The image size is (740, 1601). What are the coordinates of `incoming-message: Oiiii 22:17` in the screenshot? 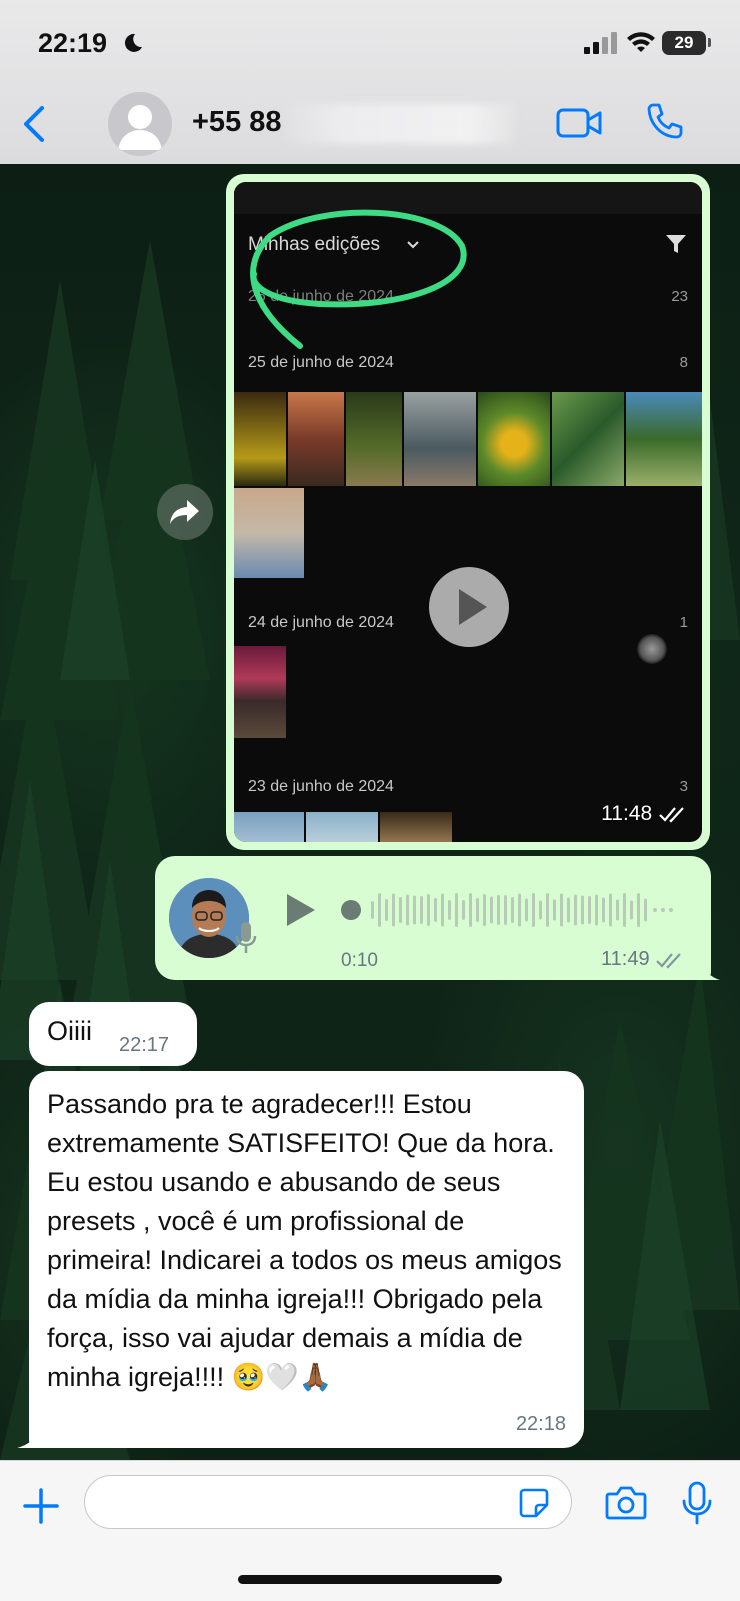 It's located at (113, 1034).